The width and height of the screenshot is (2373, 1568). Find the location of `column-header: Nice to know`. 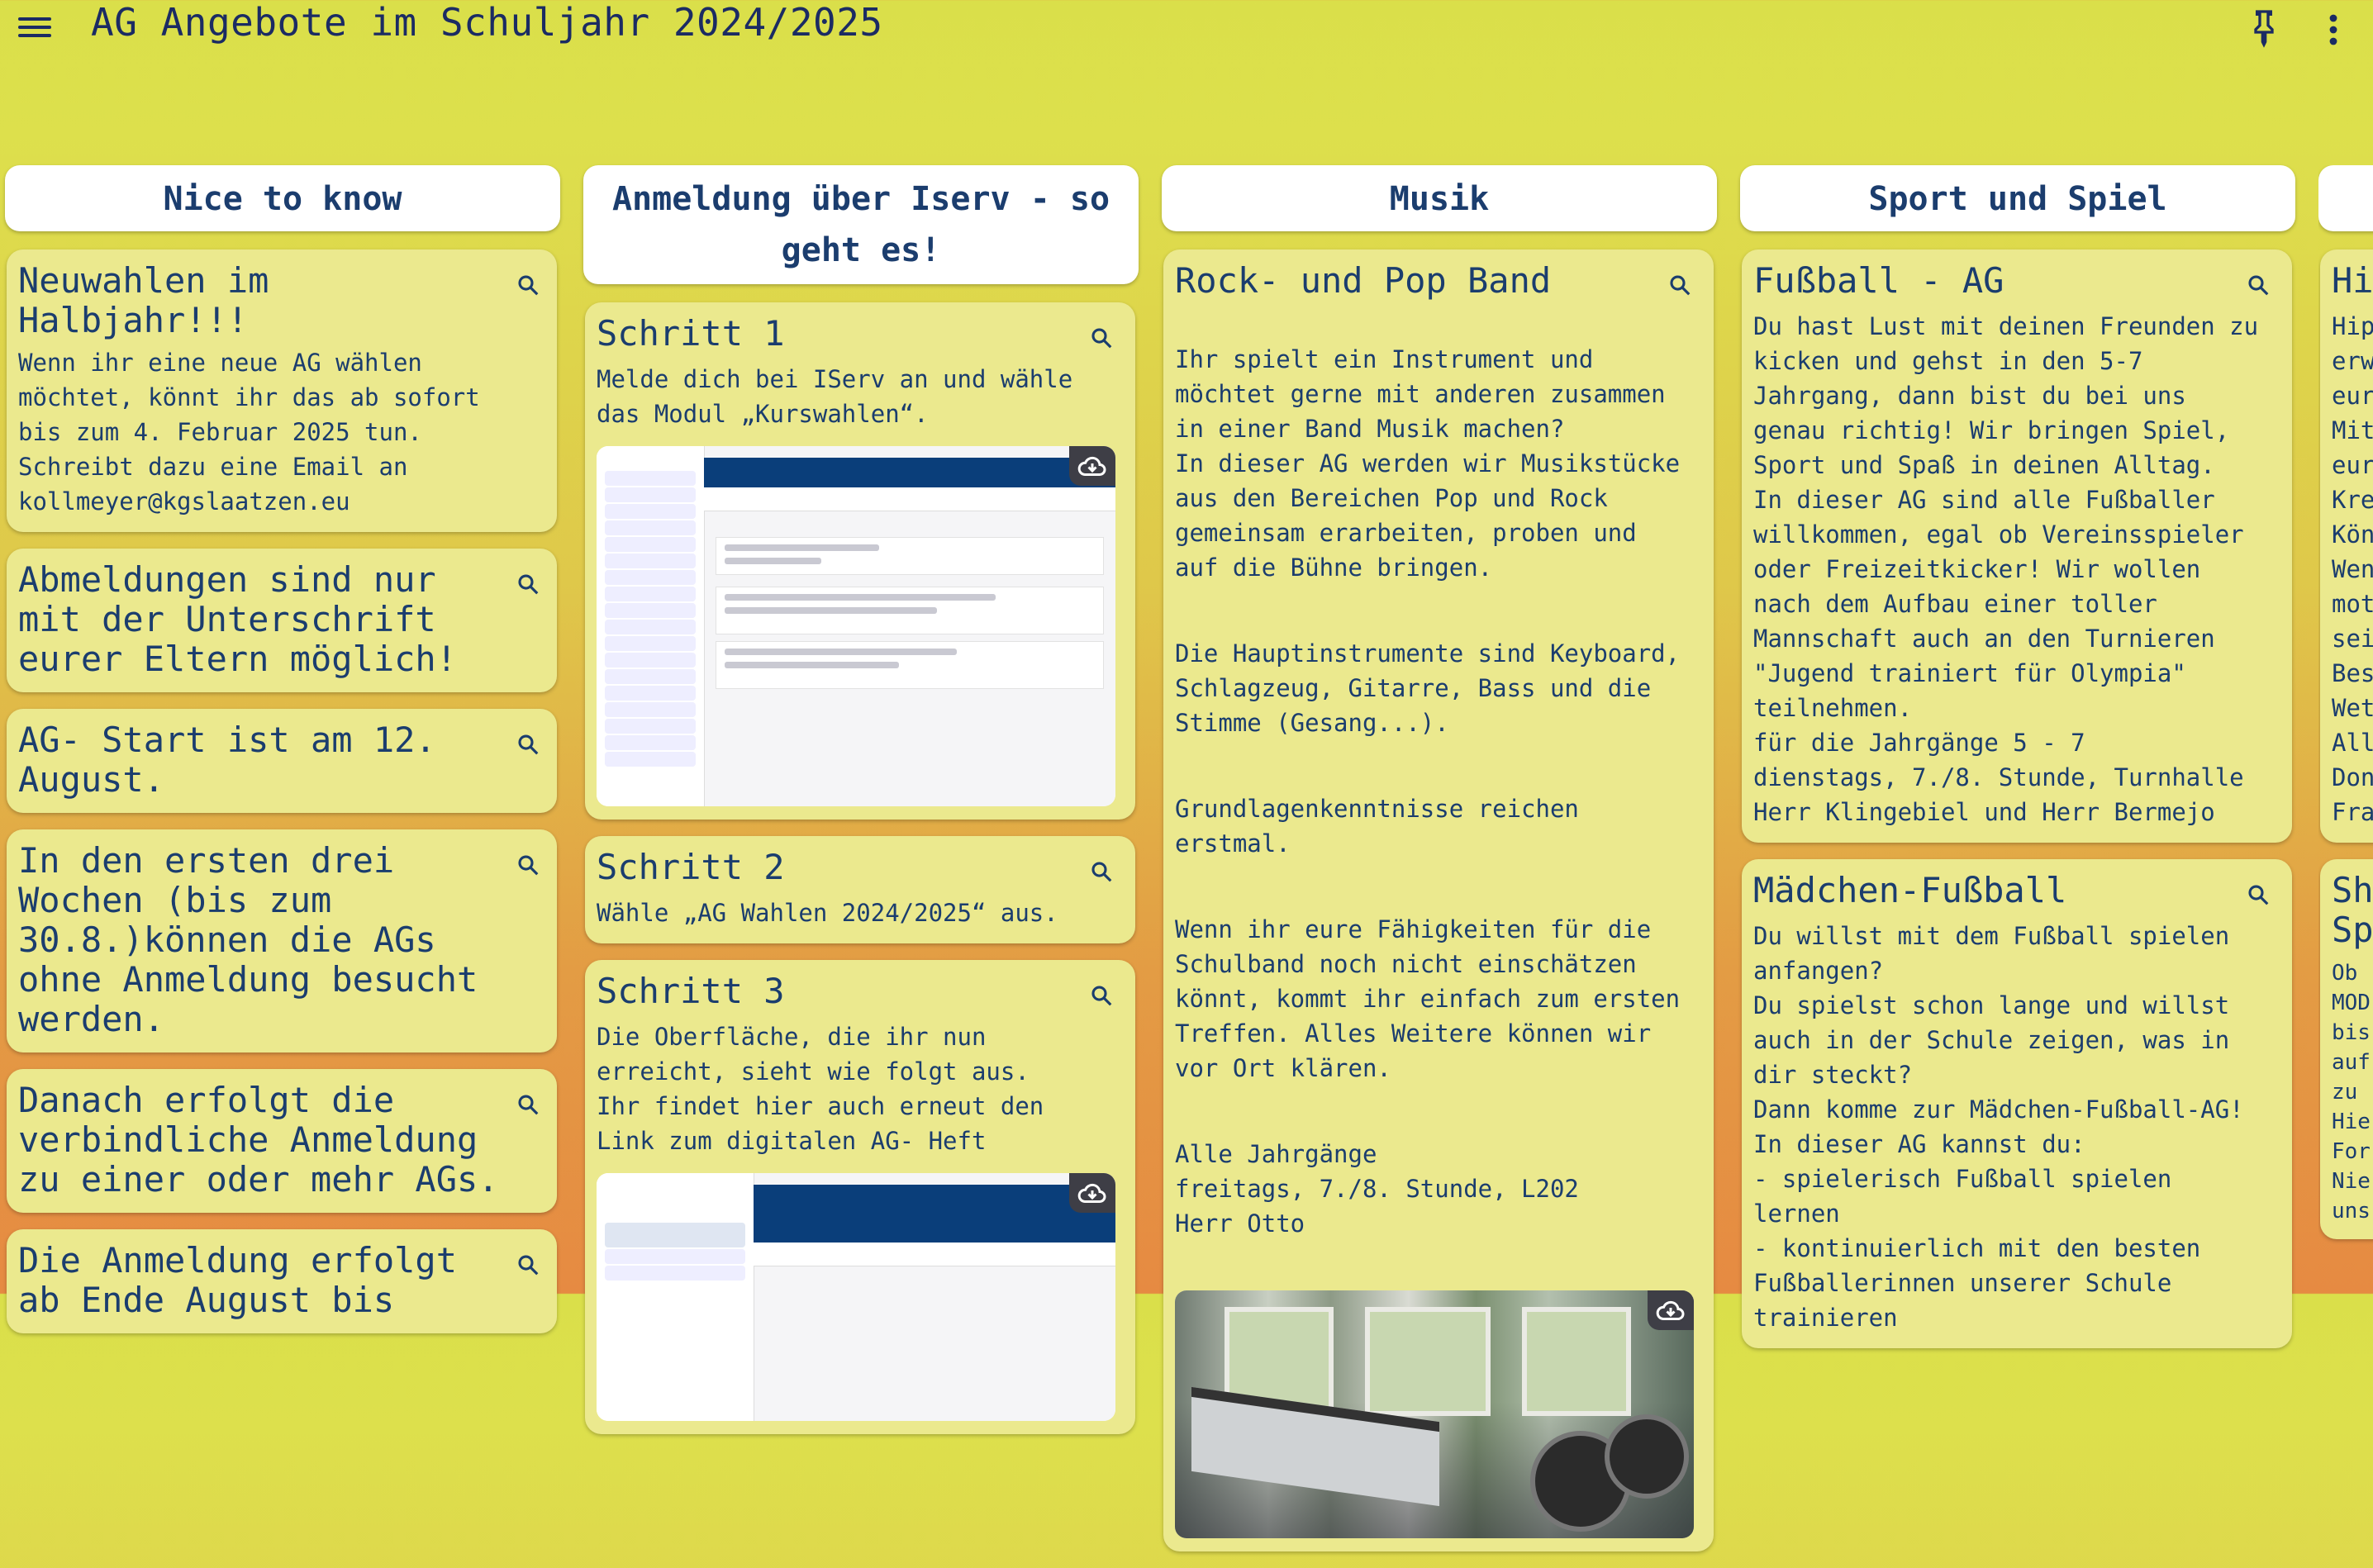

column-header: Nice to know is located at coordinates (282, 198).